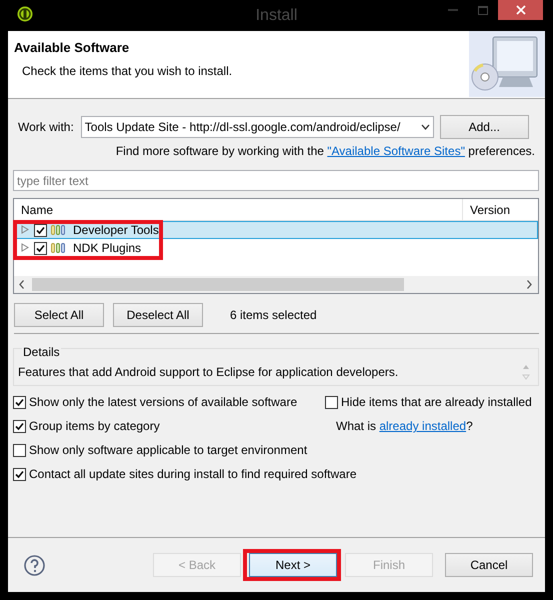 The width and height of the screenshot is (553, 600). Describe the element at coordinates (107, 248) in the screenshot. I see `feature-name: NDK Plugins` at that location.